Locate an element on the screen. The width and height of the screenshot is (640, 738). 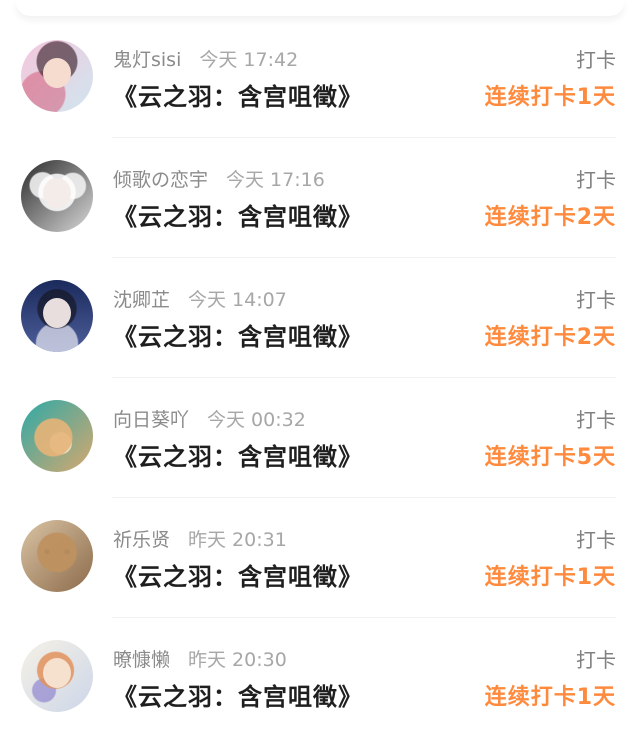
username: 暸慷懒 is located at coordinates (141, 660).